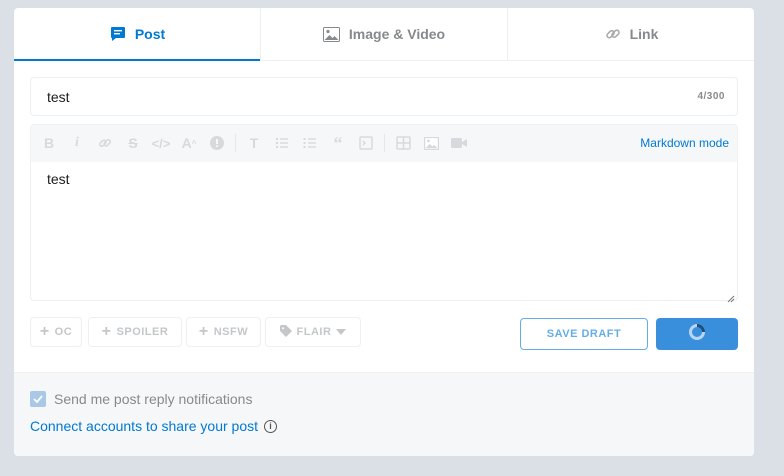  Describe the element at coordinates (133, 143) in the screenshot. I see `strikethrough-icon: S` at that location.